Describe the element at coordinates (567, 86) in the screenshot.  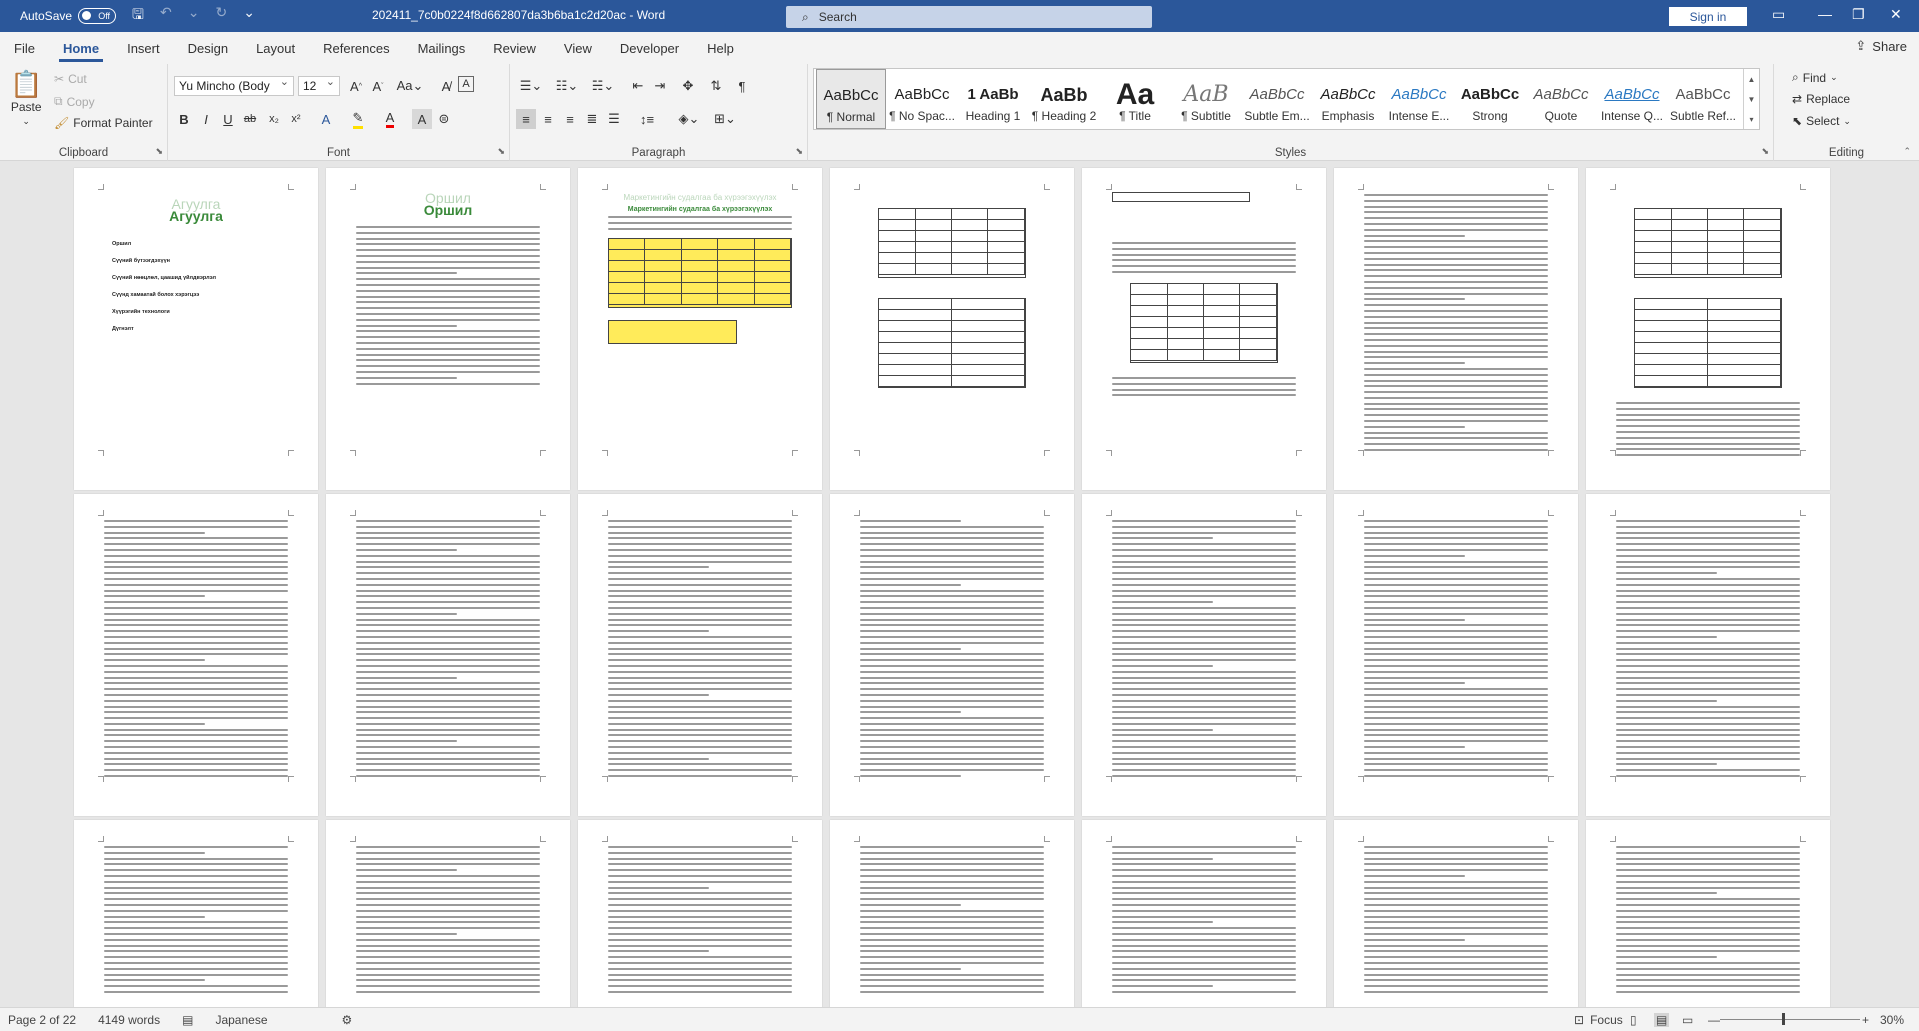
I see `numbering-icon: ☷⌄` at that location.